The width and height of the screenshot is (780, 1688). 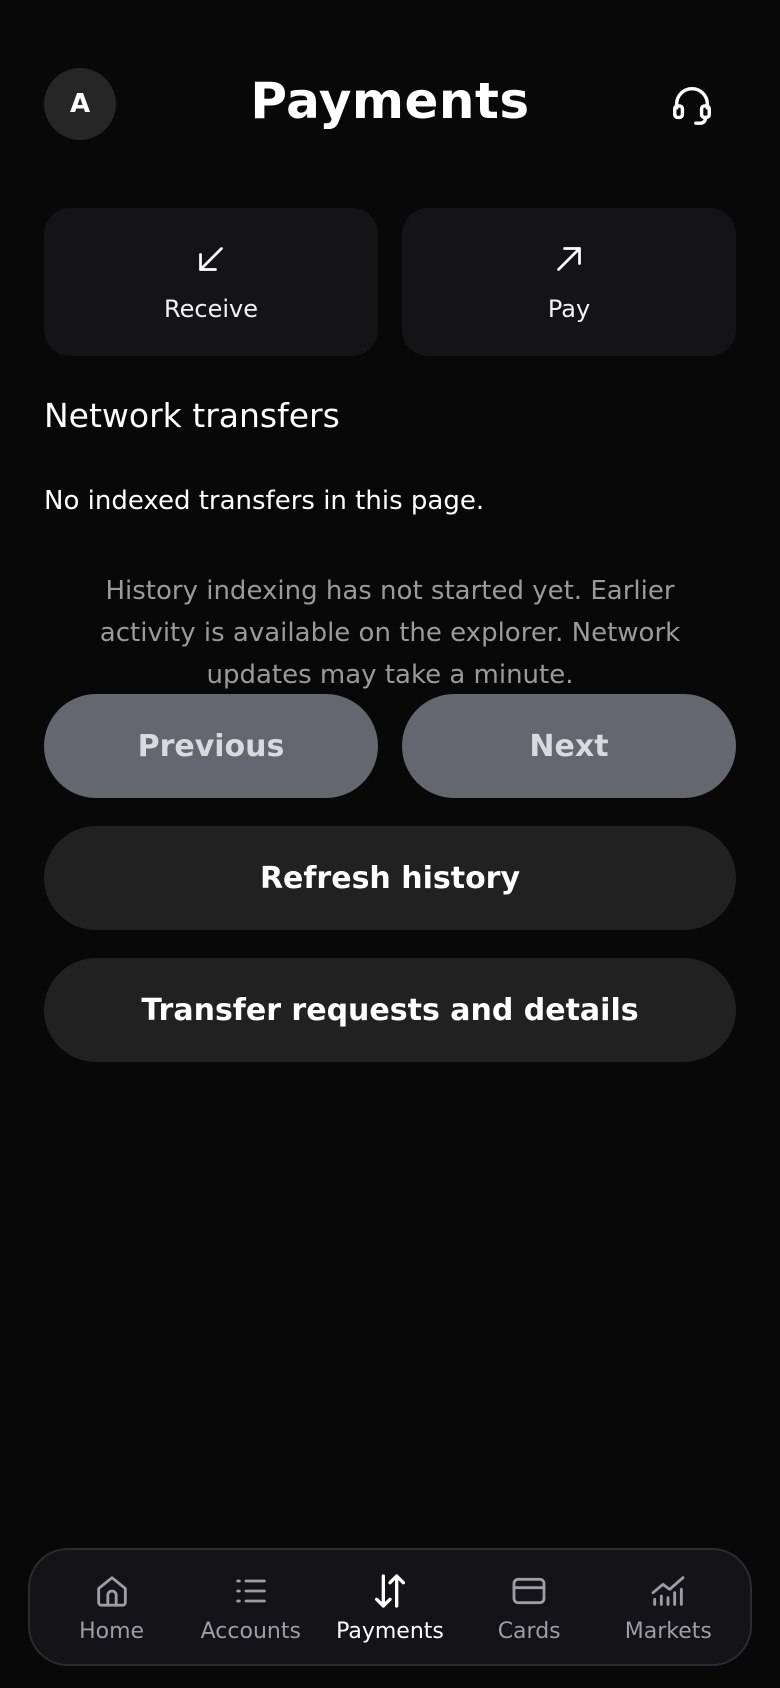 What do you see at coordinates (192, 415) in the screenshot?
I see `section-title: Network transfers` at bounding box center [192, 415].